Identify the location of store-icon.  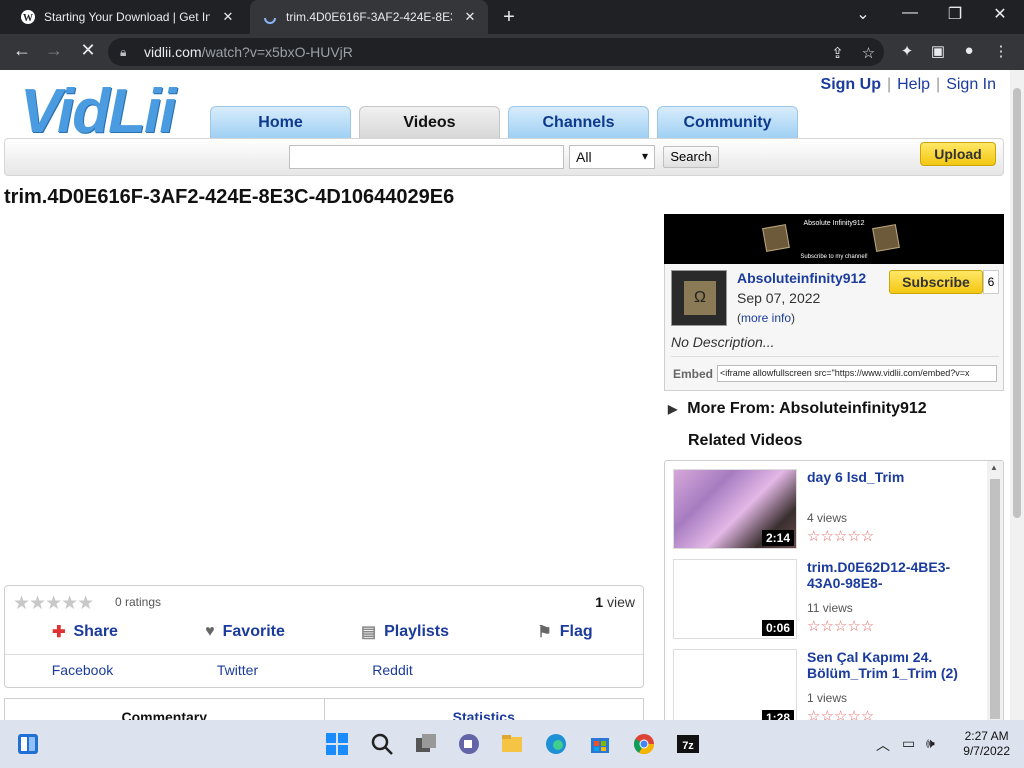
(600, 744).